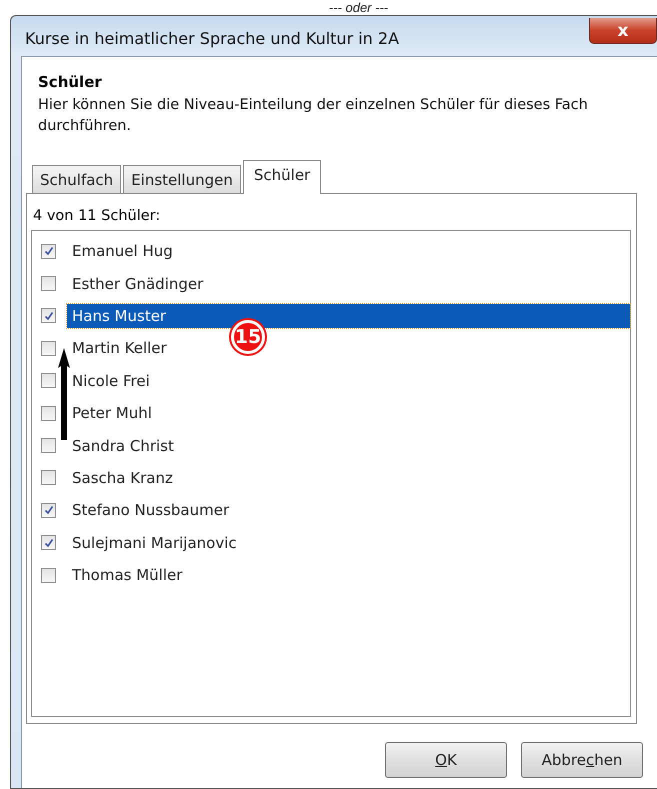 Image resolution: width=657 pixels, height=789 pixels. Describe the element at coordinates (582, 760) in the screenshot. I see `dialog-button: Abbrechen` at that location.